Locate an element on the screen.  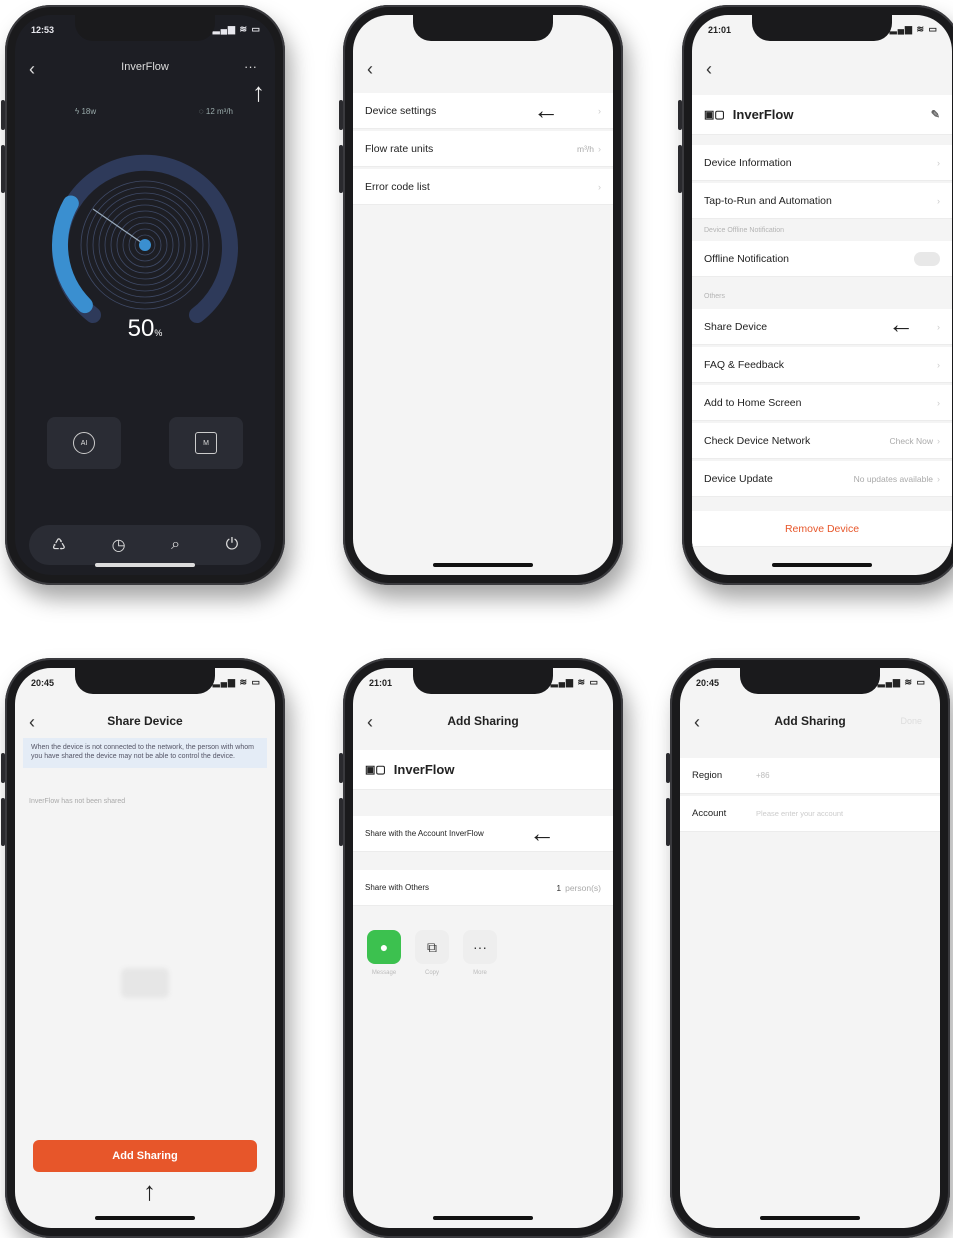
menu-label: Share Device is located at coordinates (736, 326).